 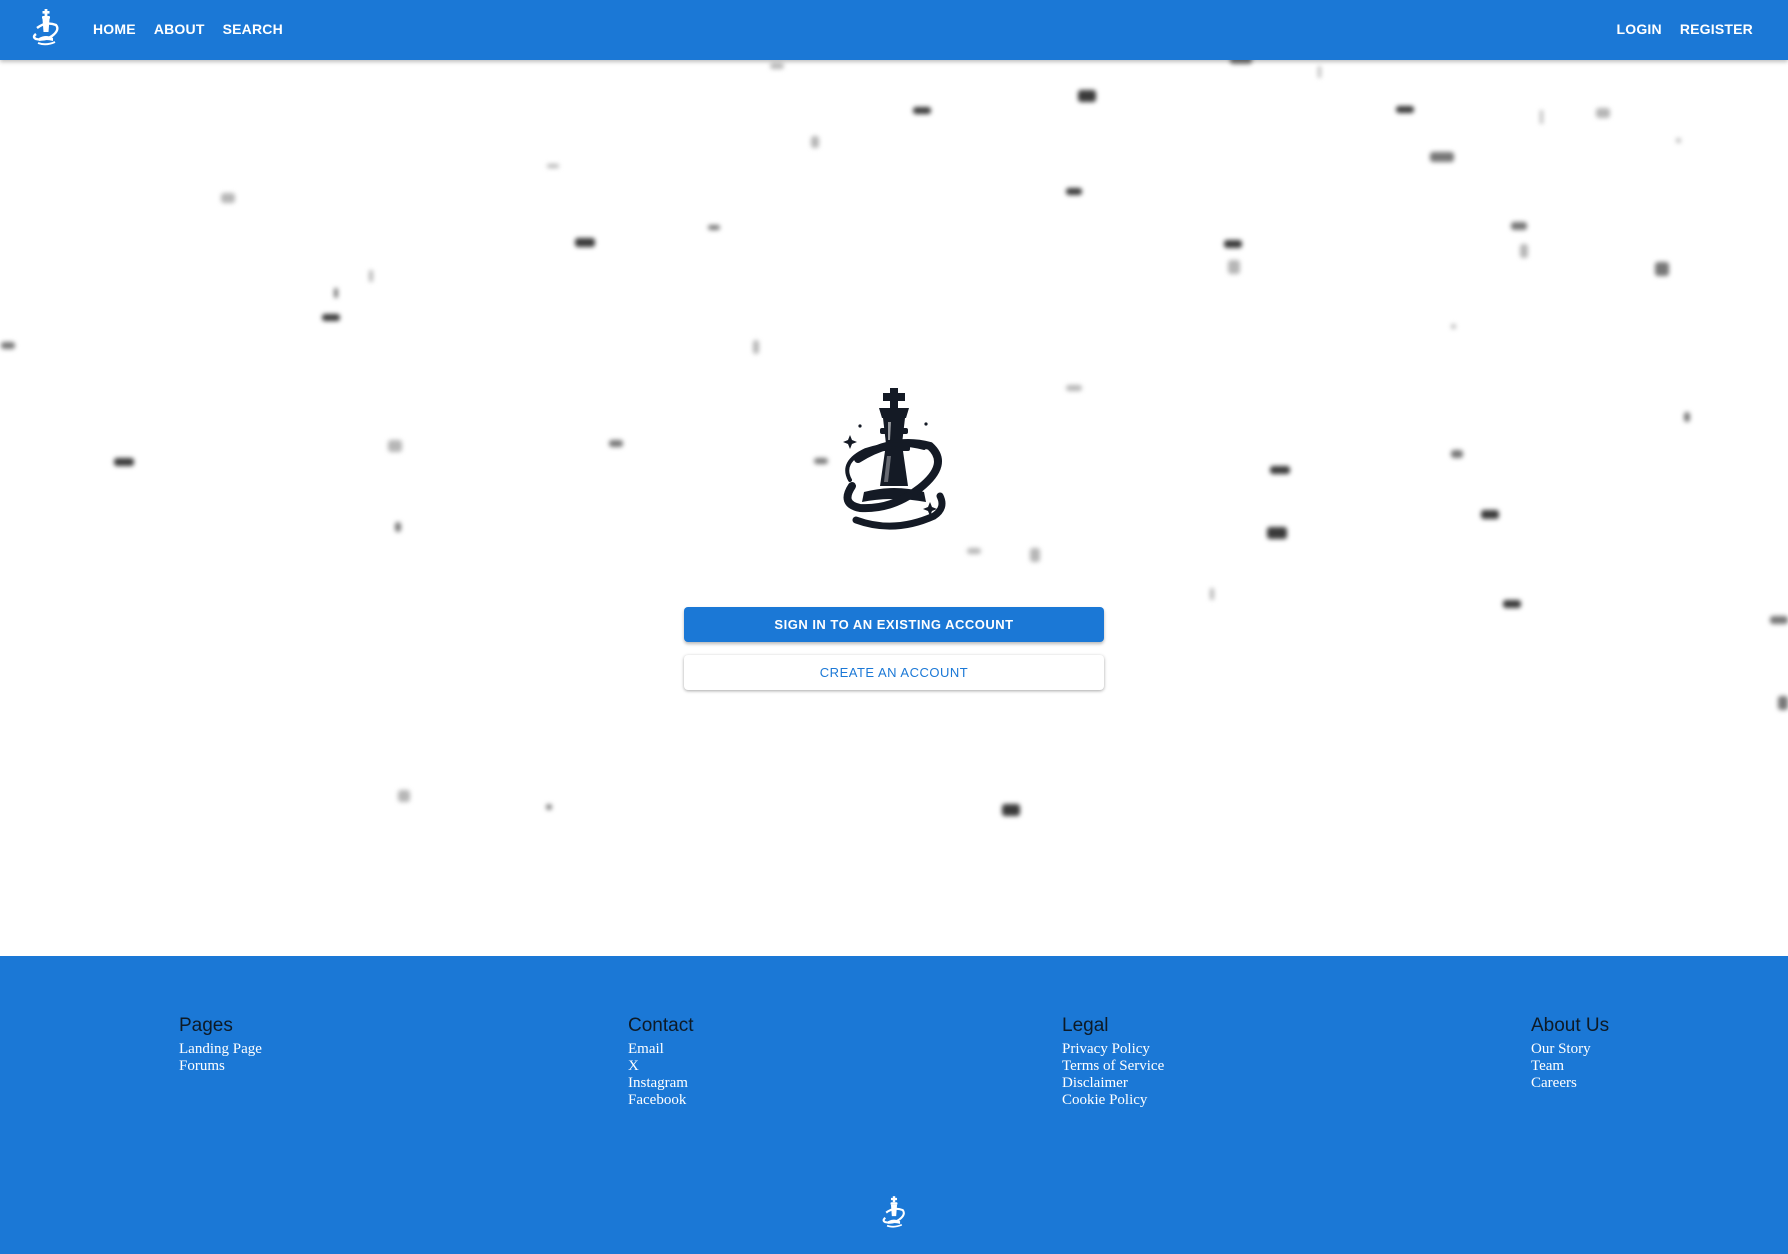 I want to click on nav-register-link: REGISTER, so click(x=1716, y=29).